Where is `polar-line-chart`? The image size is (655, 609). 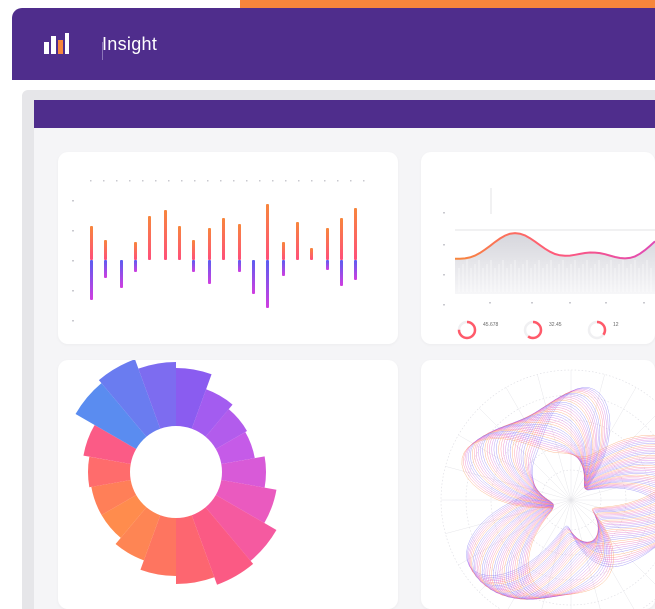 polar-line-chart is located at coordinates (547, 489).